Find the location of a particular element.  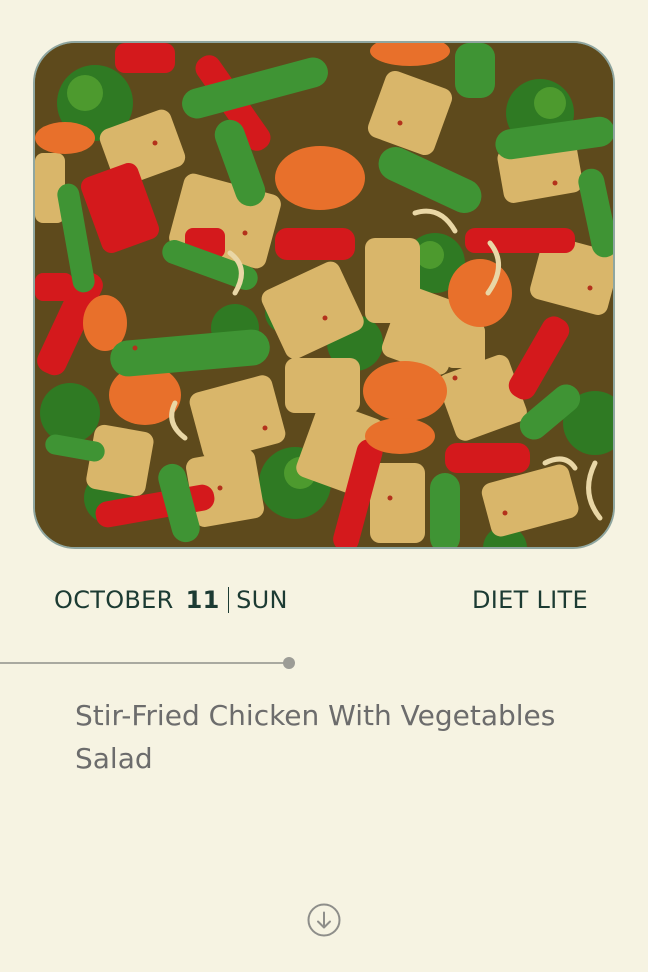

progress-knob is located at coordinates (289, 663).